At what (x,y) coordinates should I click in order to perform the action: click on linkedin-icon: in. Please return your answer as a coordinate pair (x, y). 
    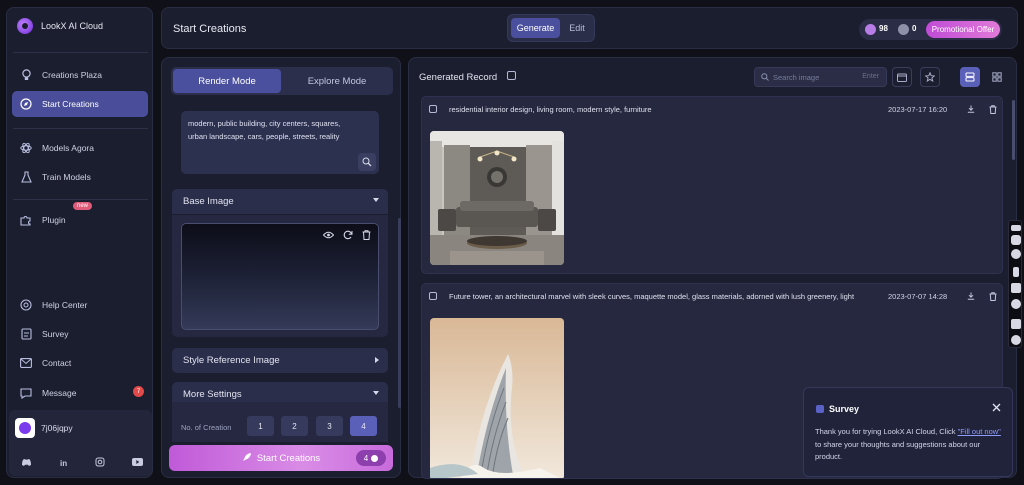
    Looking at the image, I should click on (64, 462).